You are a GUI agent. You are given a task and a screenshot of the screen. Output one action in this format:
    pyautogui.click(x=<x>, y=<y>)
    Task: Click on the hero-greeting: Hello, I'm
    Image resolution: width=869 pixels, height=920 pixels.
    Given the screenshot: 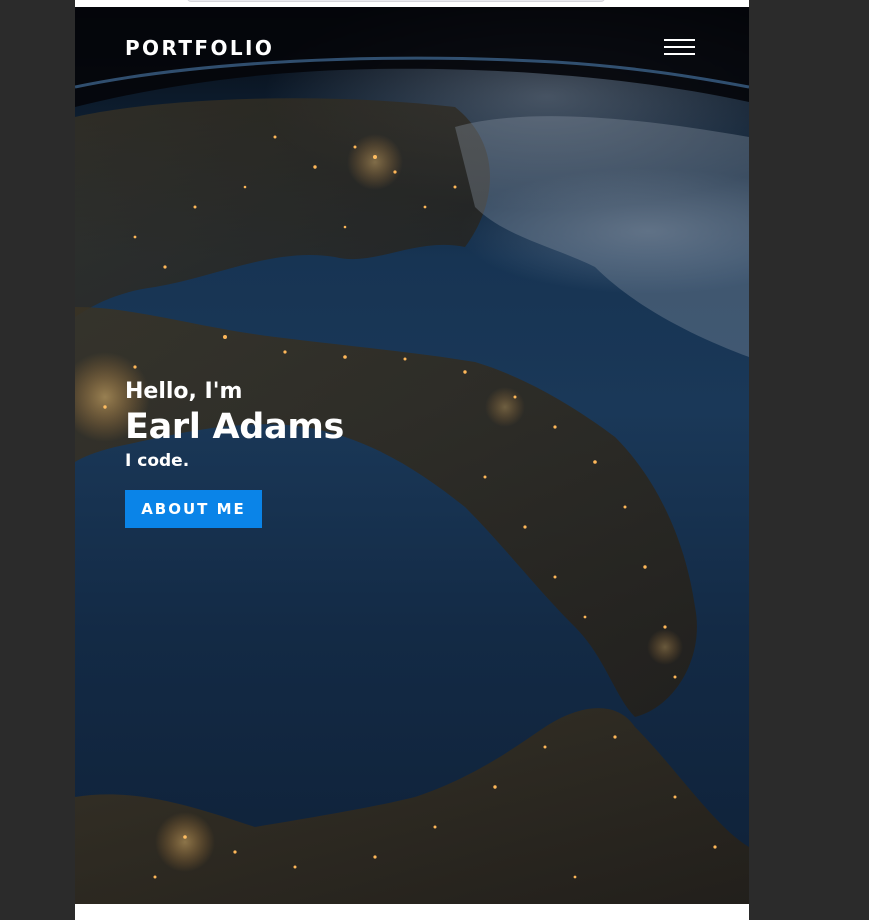 What is the action you would take?
    pyautogui.click(x=184, y=391)
    